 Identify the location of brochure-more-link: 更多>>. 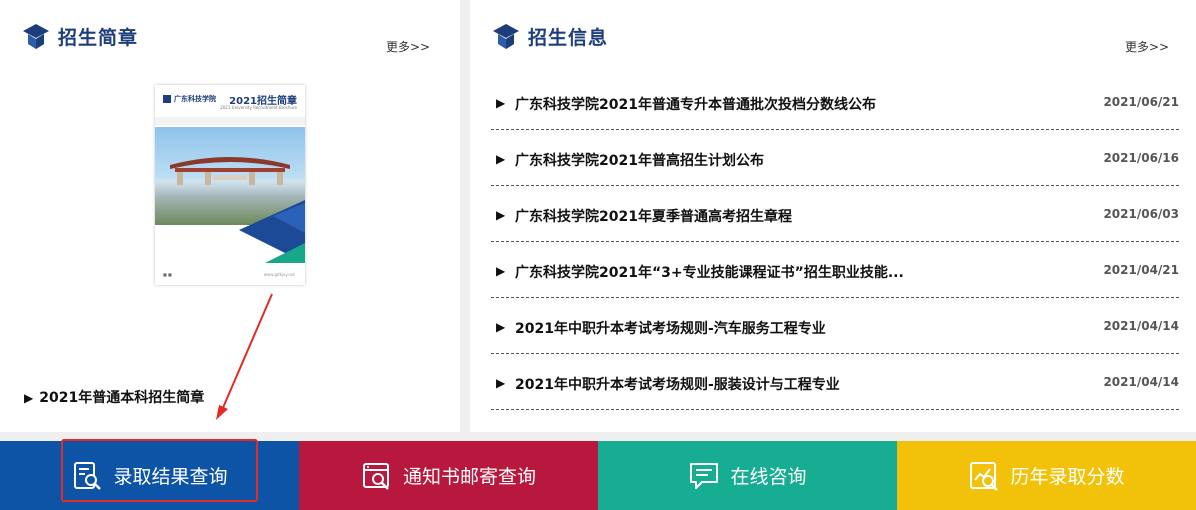
(408, 46).